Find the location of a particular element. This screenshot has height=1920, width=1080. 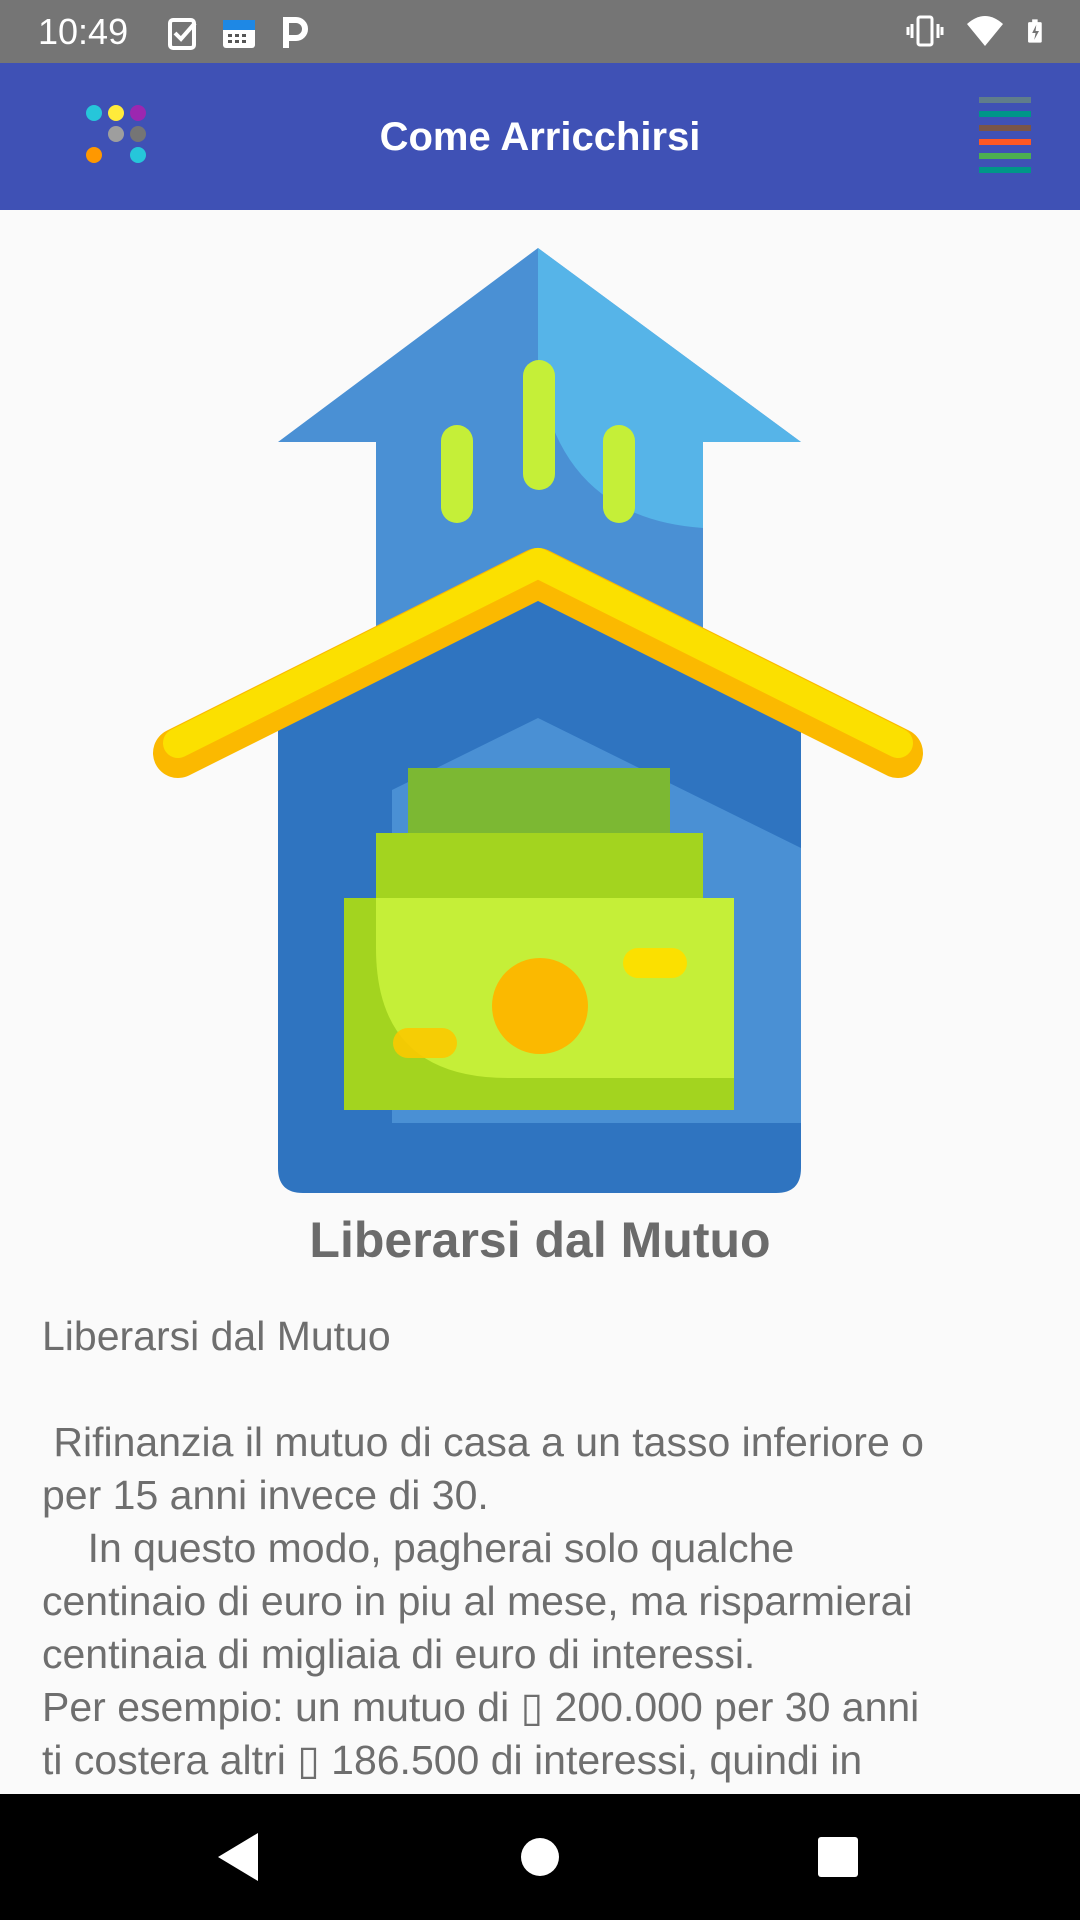

back-icon is located at coordinates (240, 1857).